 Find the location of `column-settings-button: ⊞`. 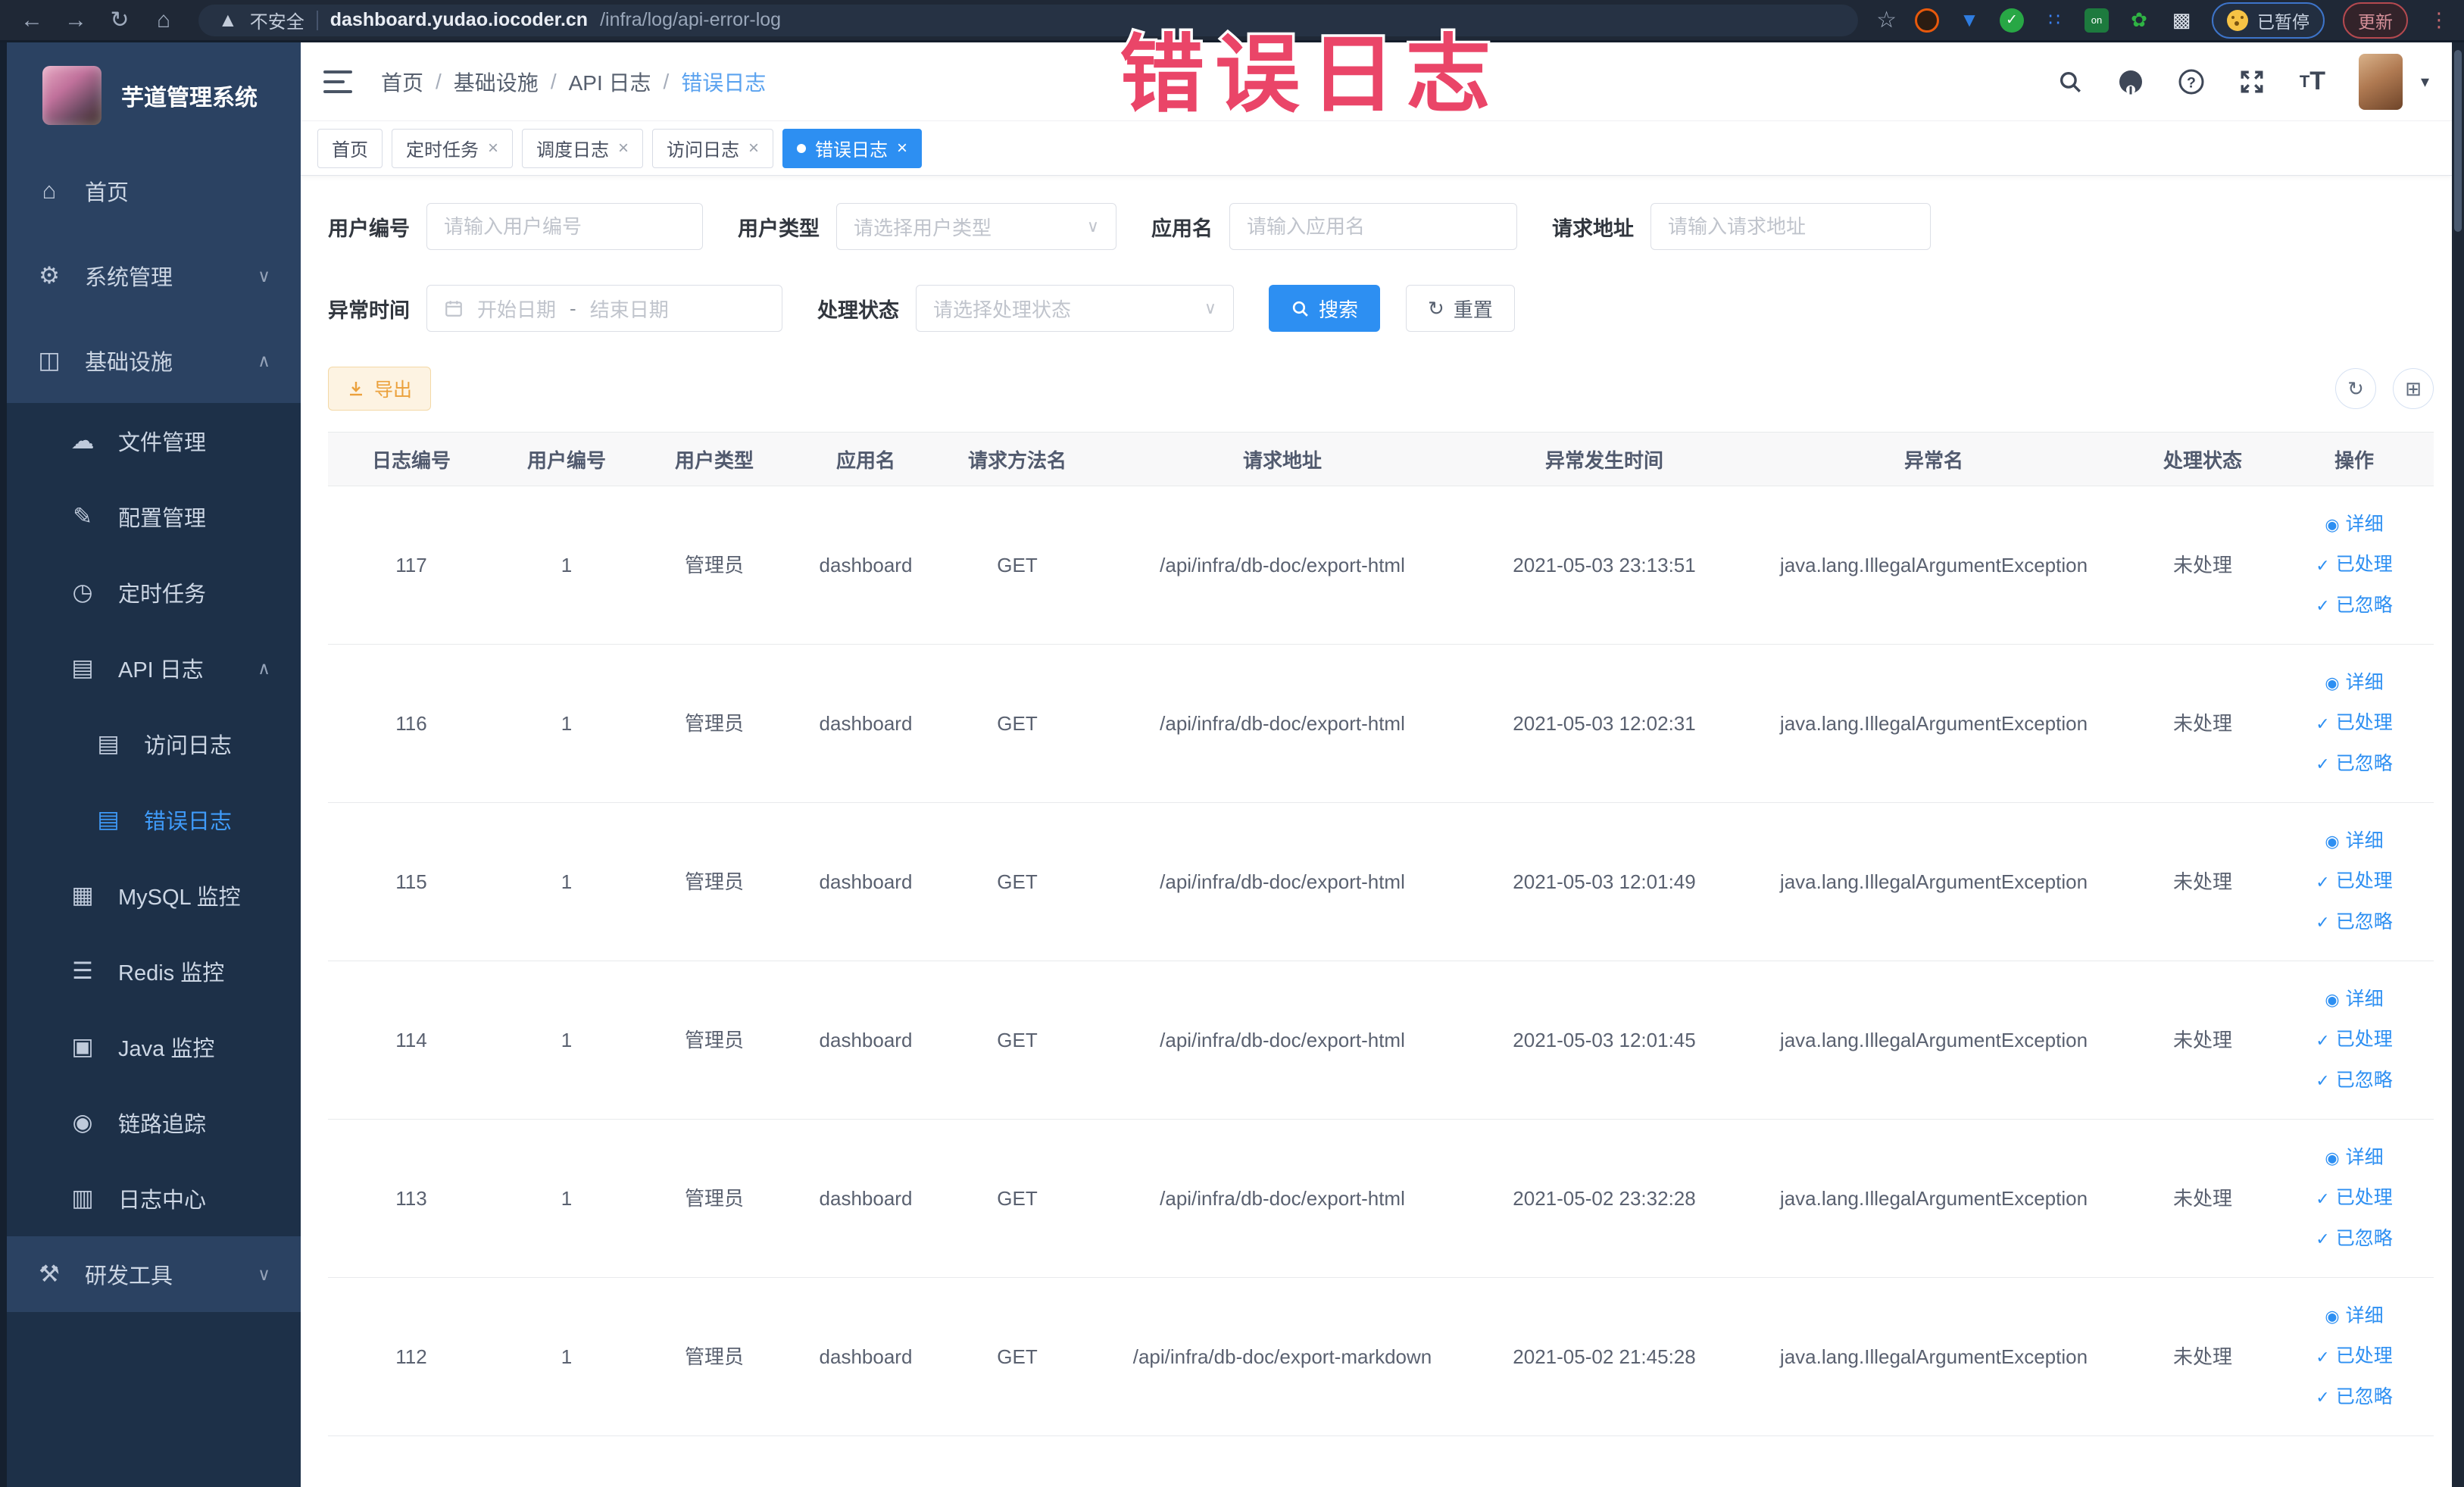

column-settings-button: ⊞ is located at coordinates (2413, 388).